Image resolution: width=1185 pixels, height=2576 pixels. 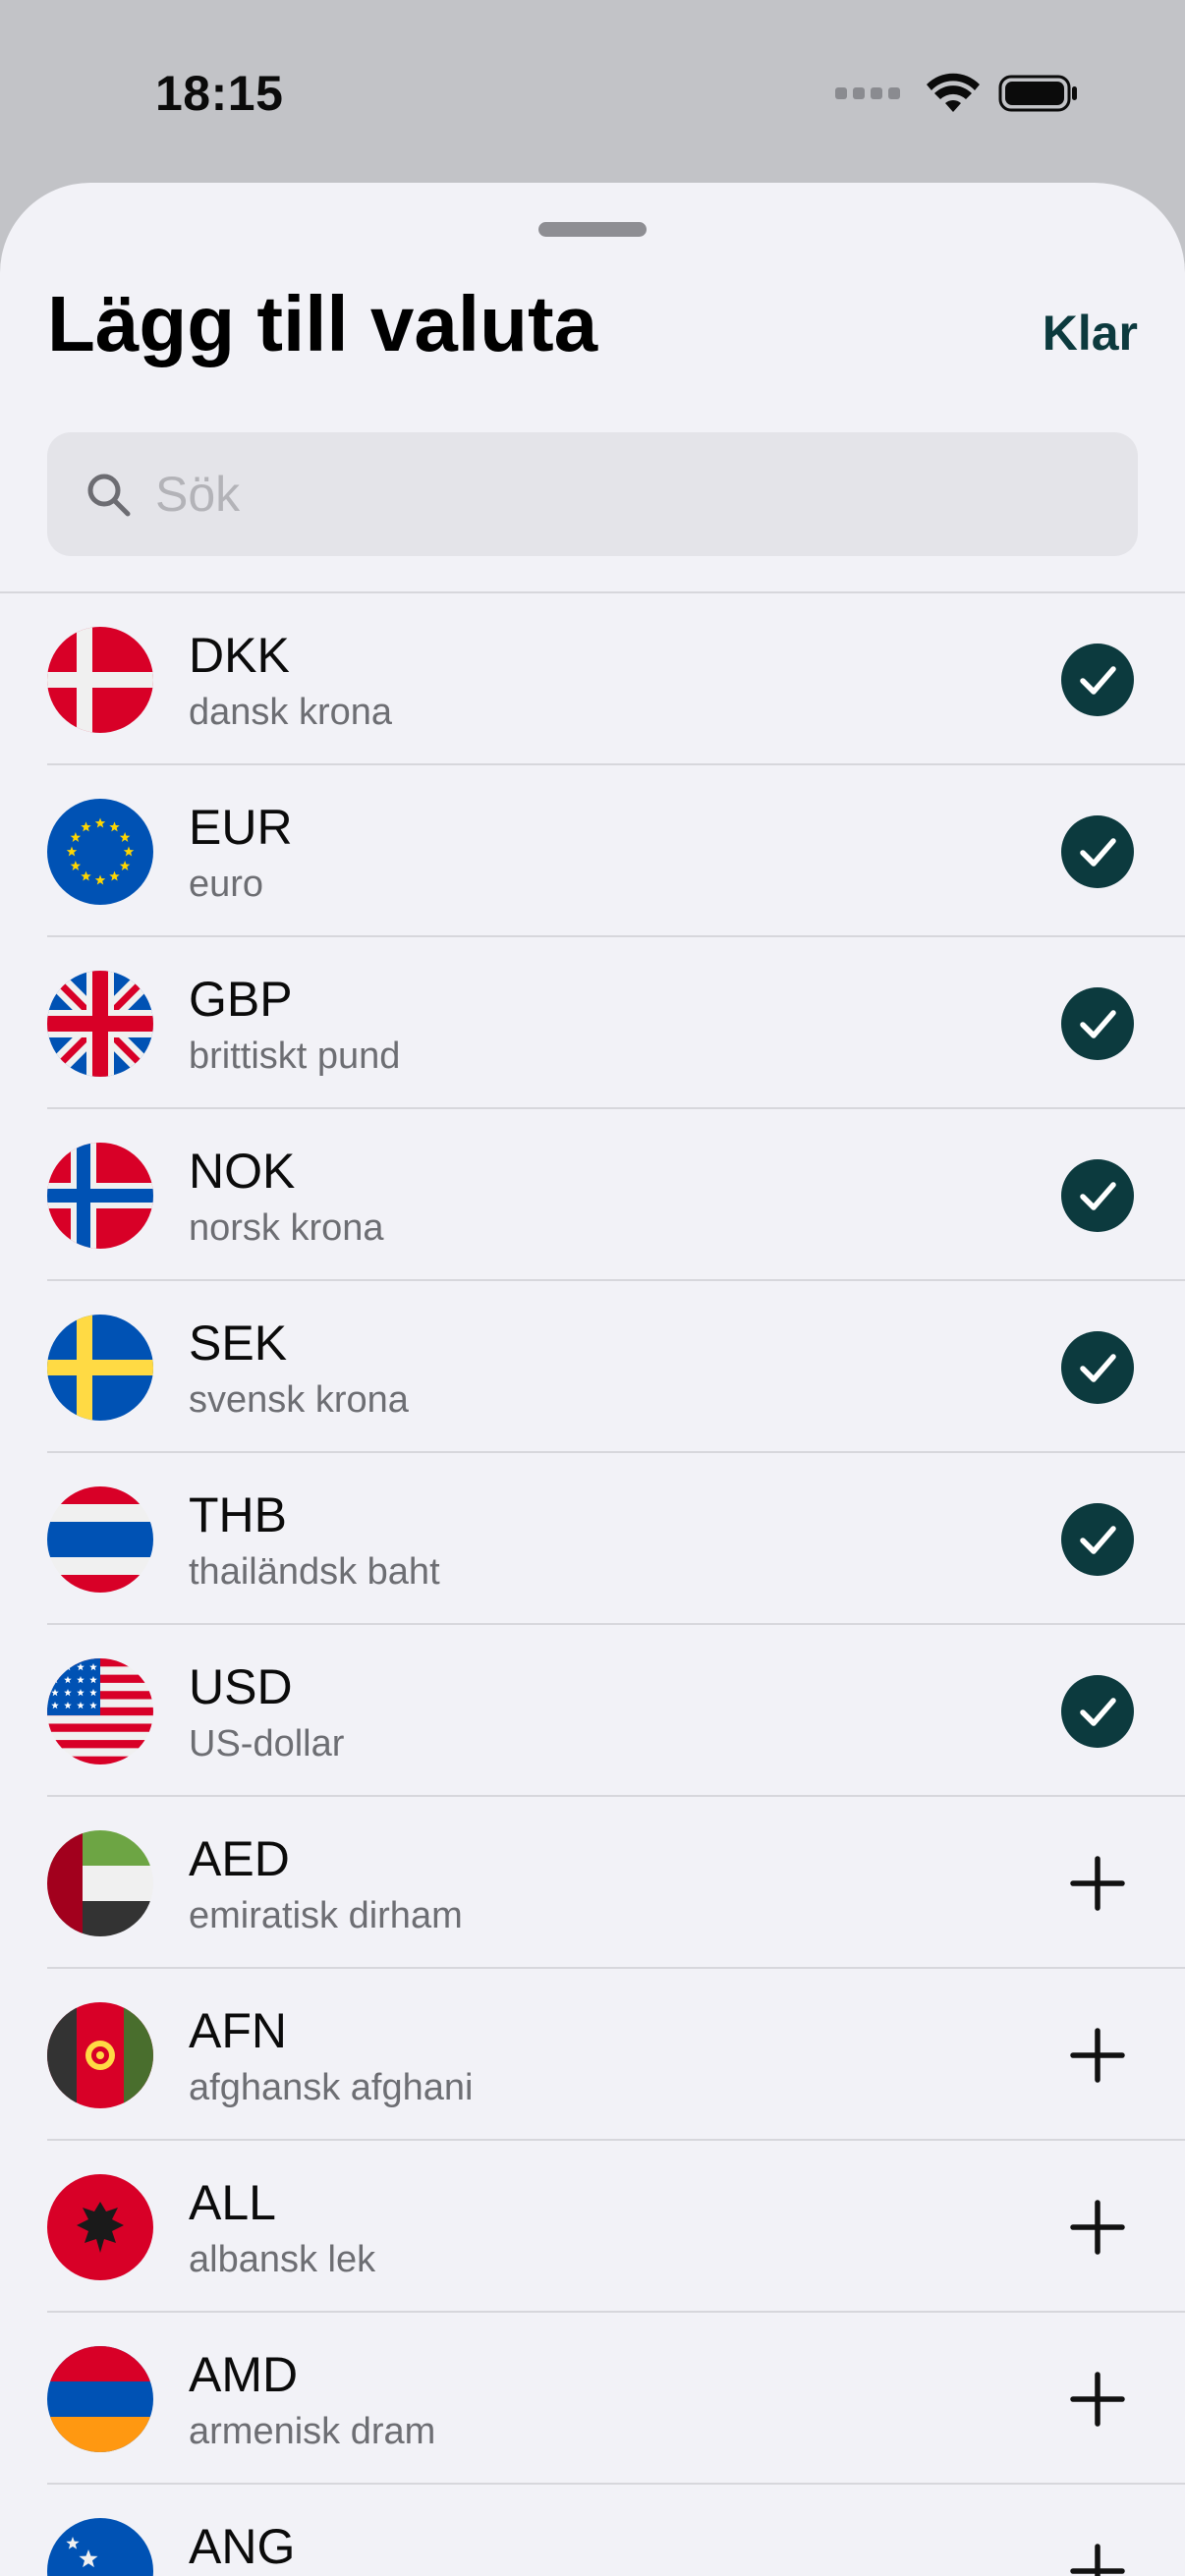 What do you see at coordinates (287, 1228) in the screenshot?
I see `currency-name: norsk krona` at bounding box center [287, 1228].